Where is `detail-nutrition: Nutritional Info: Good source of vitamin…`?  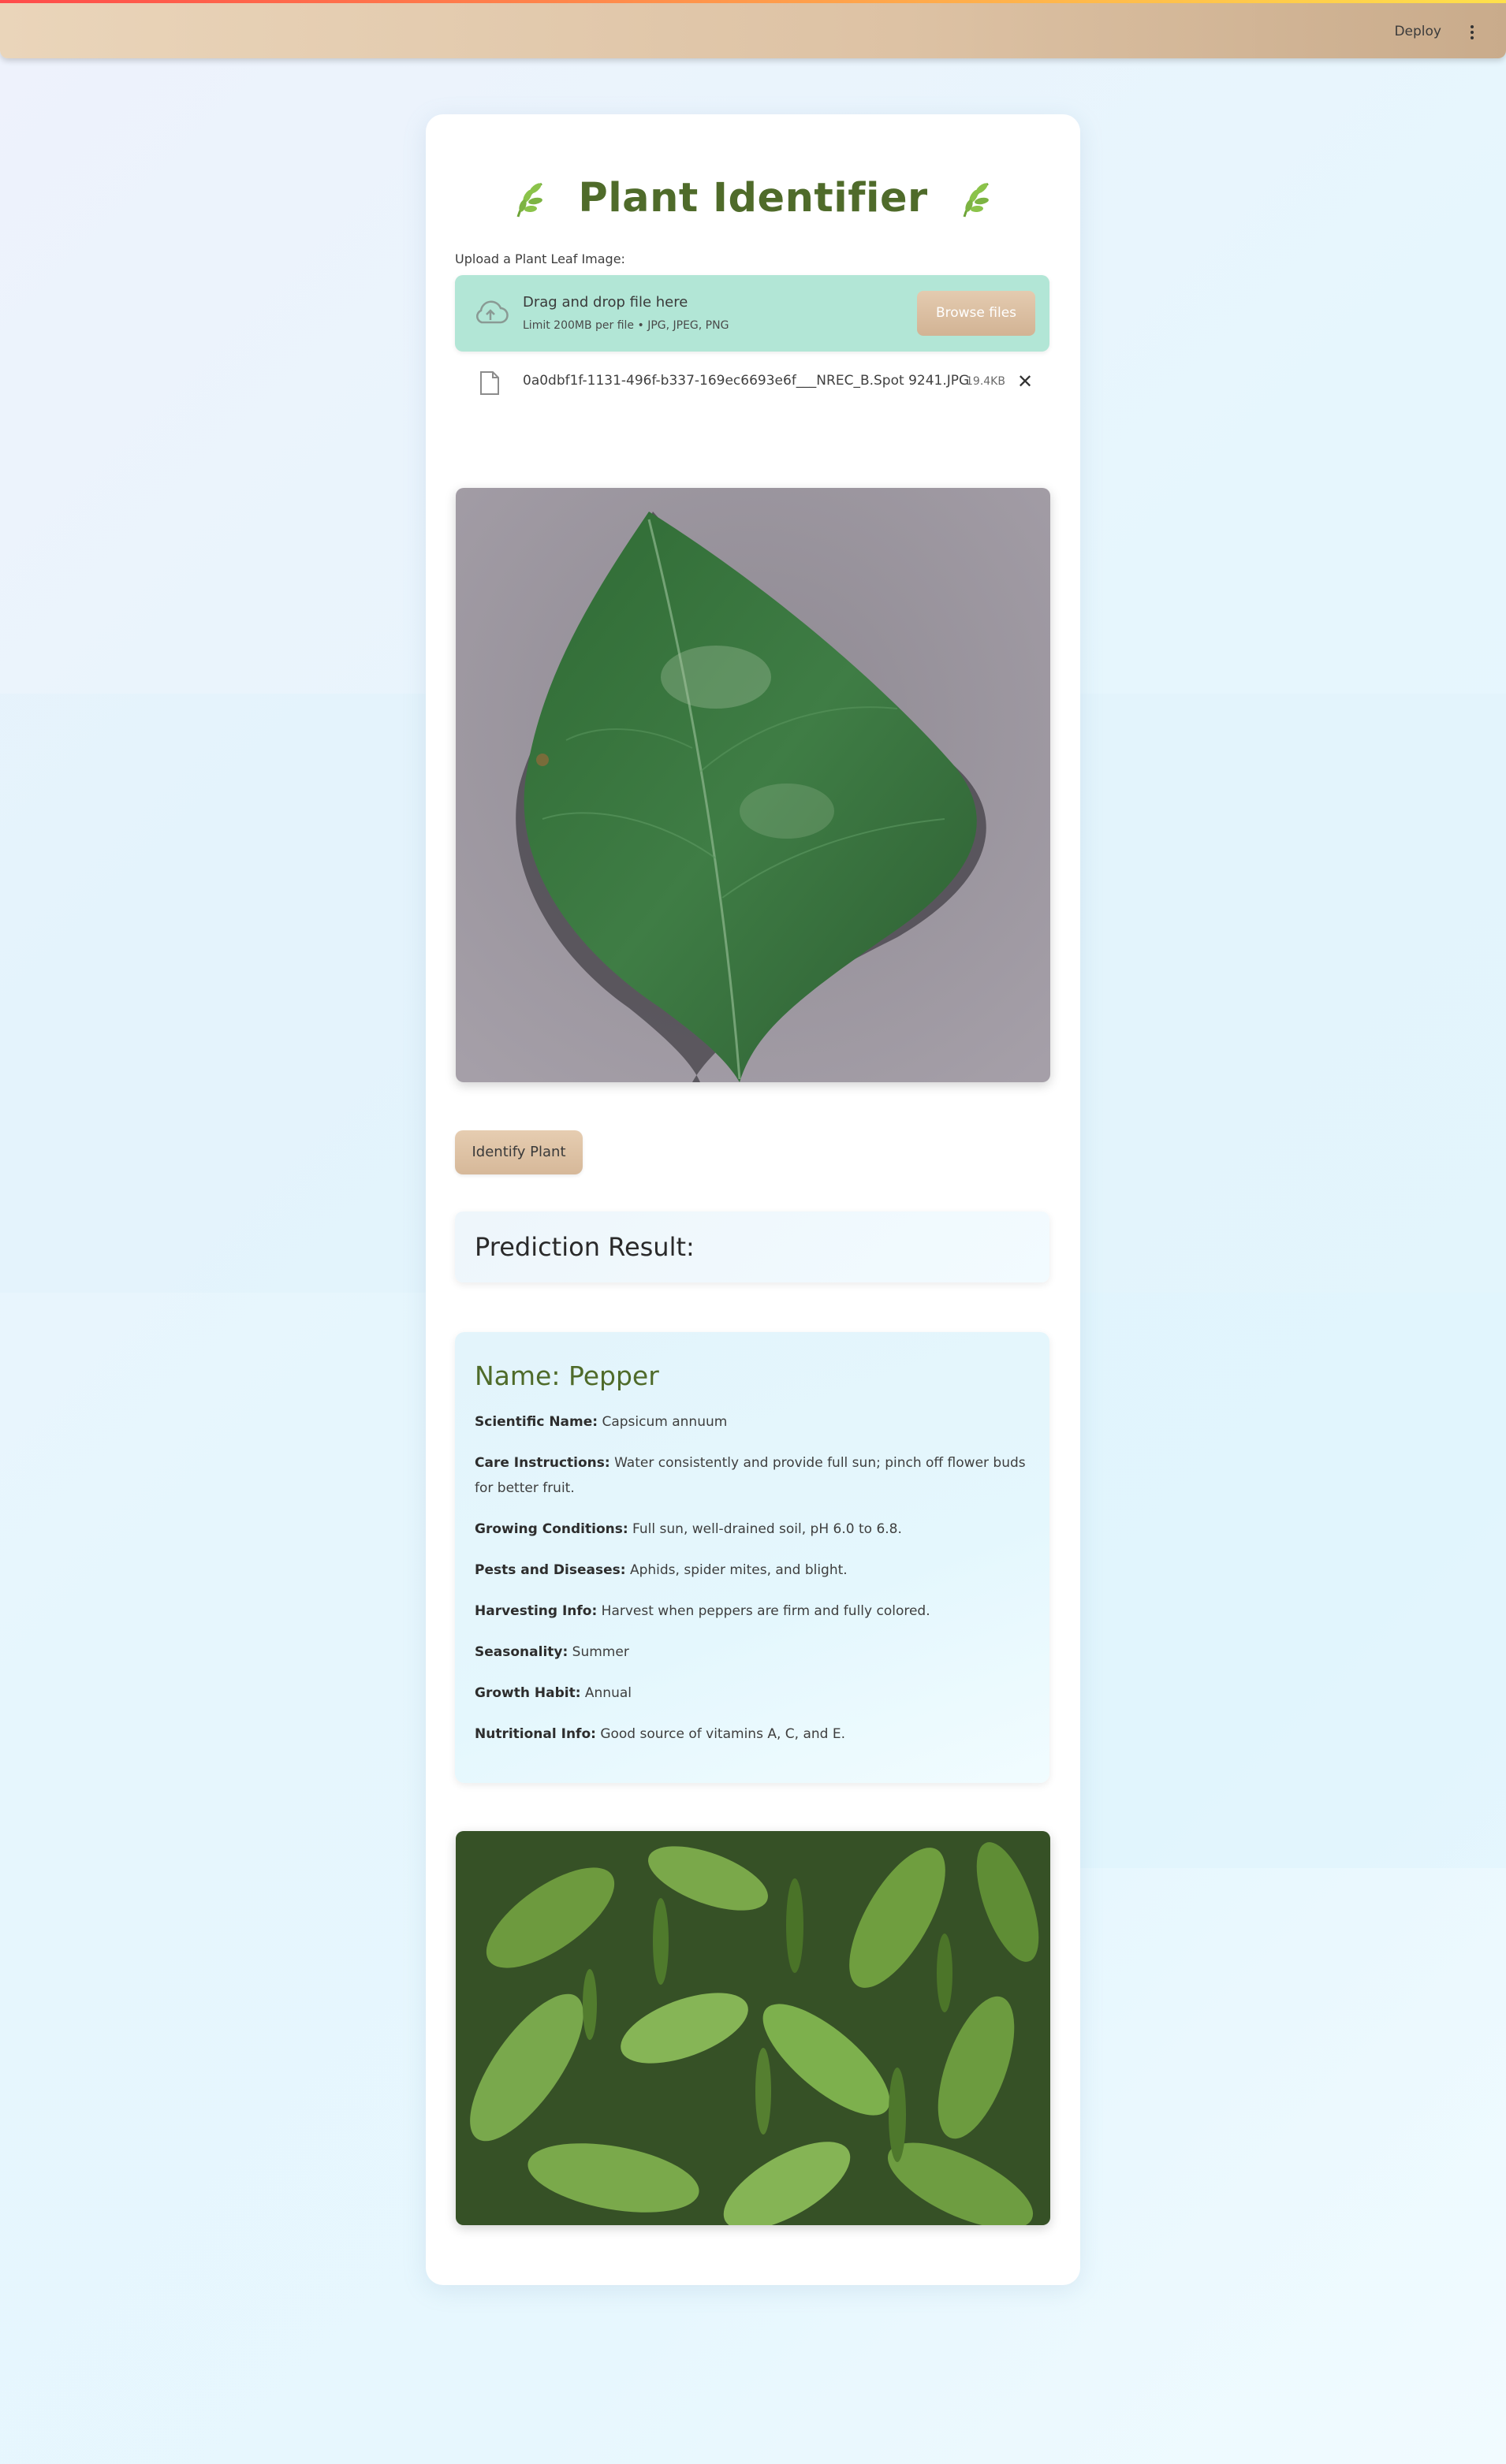 detail-nutrition: Nutritional Info: Good source of vitamin… is located at coordinates (660, 1734).